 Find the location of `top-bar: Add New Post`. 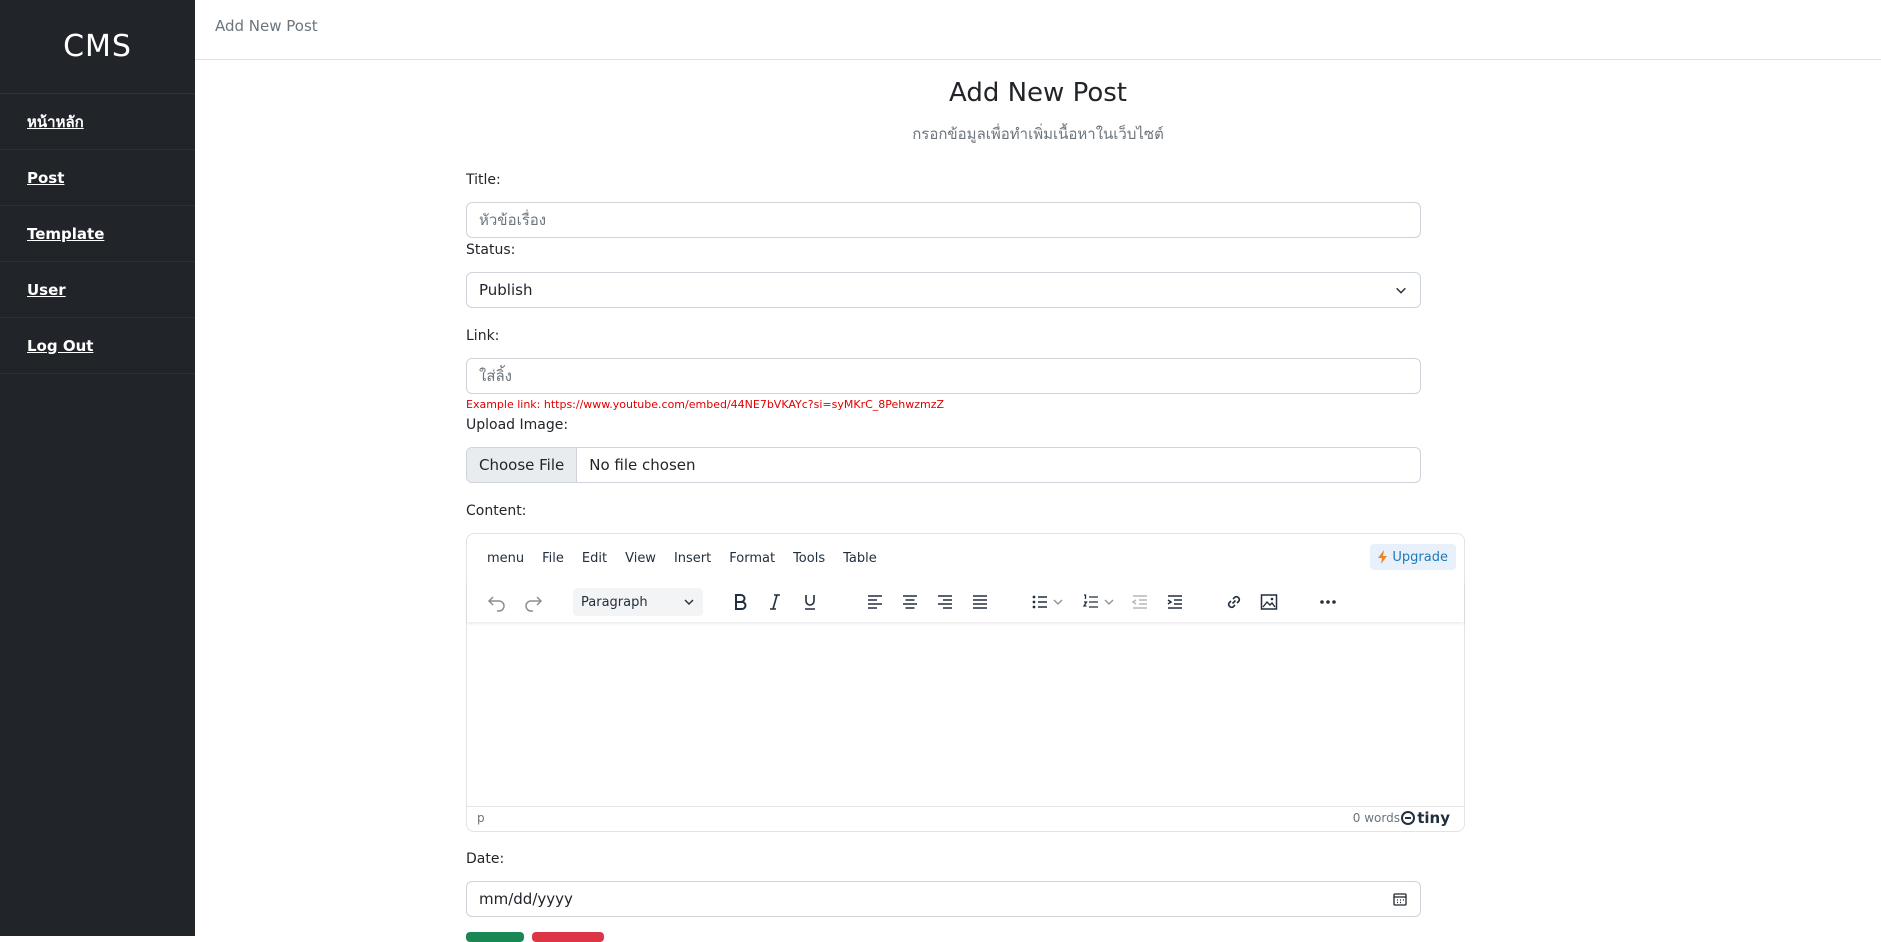

top-bar: Add New Post is located at coordinates (1038, 30).